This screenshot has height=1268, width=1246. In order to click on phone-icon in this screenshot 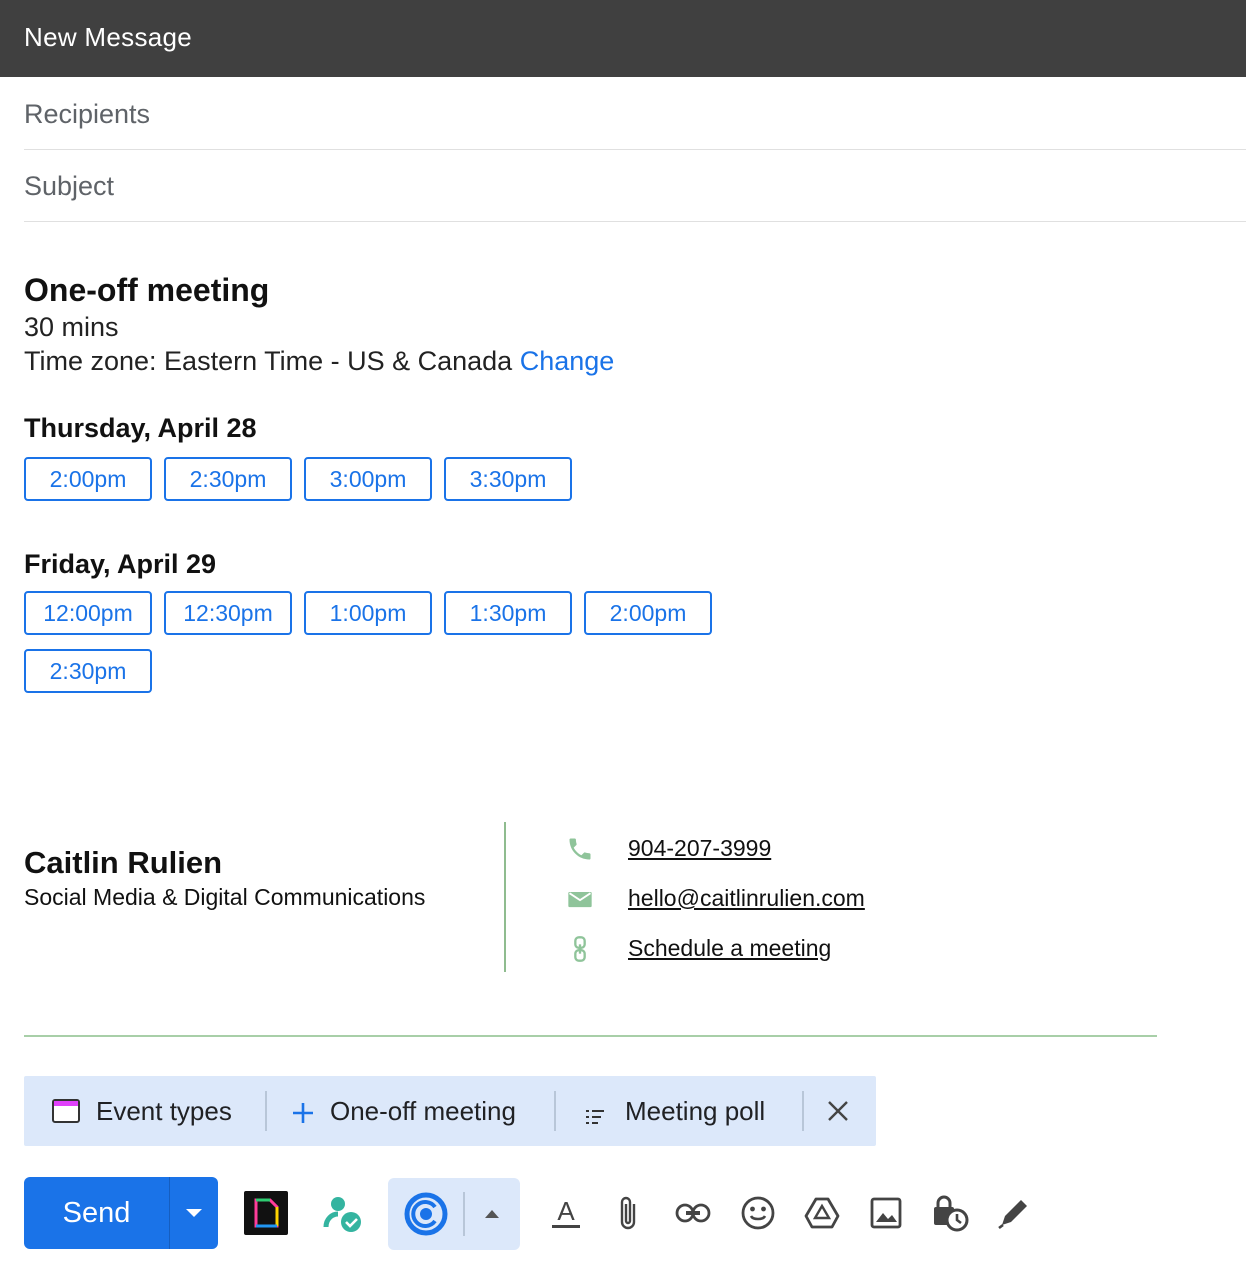, I will do `click(580, 849)`.